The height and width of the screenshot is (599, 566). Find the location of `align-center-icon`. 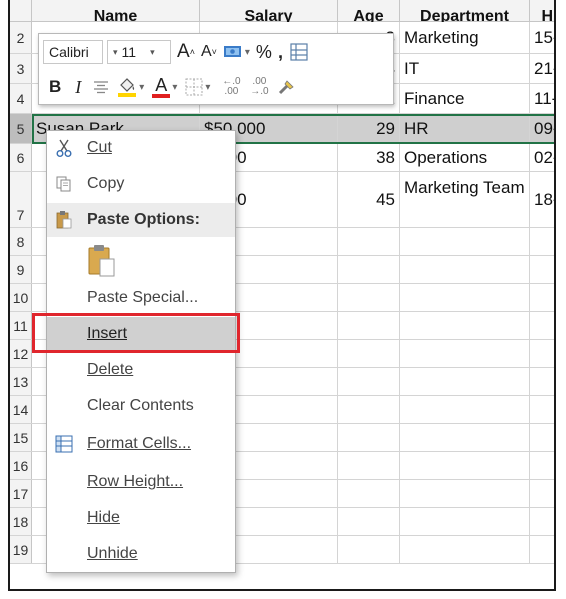

align-center-icon is located at coordinates (101, 87).